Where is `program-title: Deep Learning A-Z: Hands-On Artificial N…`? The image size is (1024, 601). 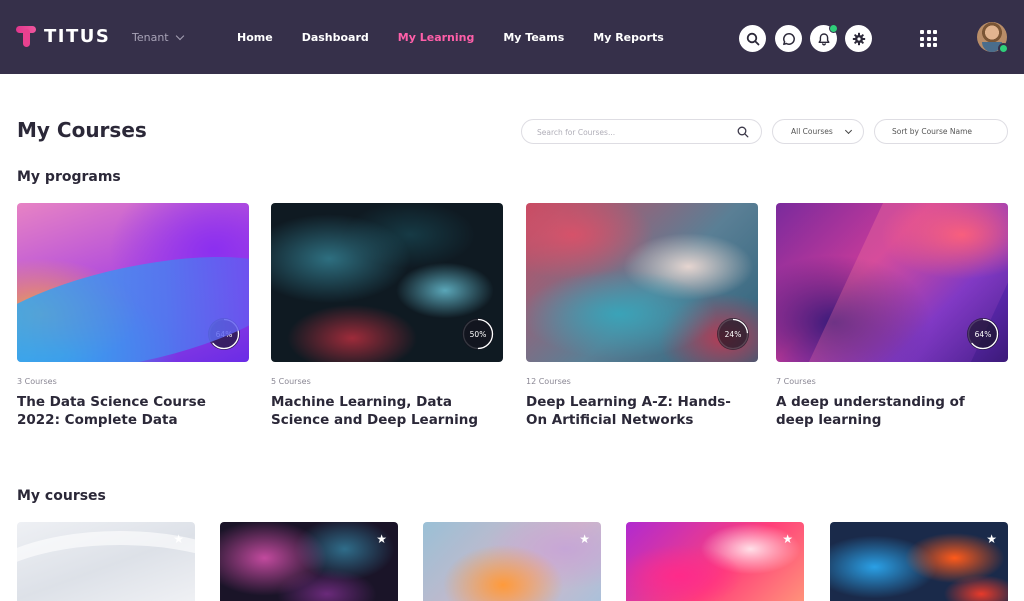
program-title: Deep Learning A-Z: Hands-On Artificial N… is located at coordinates (631, 411).